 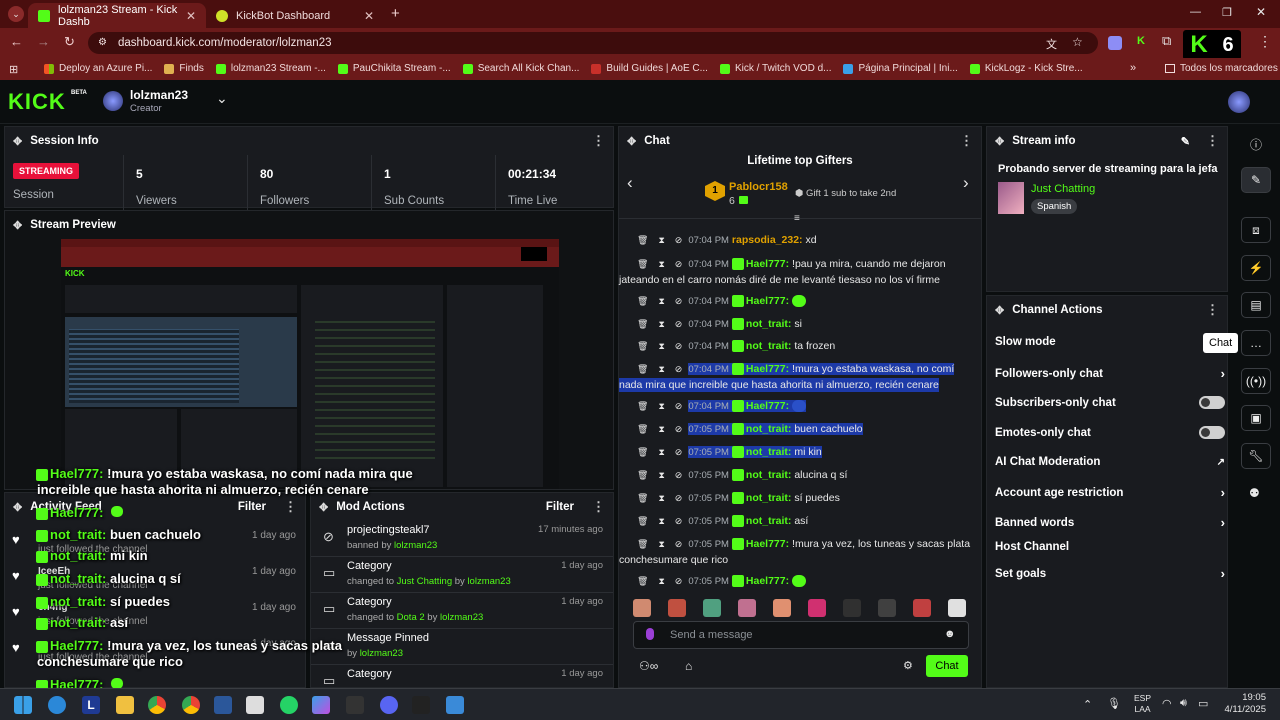 I want to click on category-link: Just Chatting, so click(x=1063, y=189).